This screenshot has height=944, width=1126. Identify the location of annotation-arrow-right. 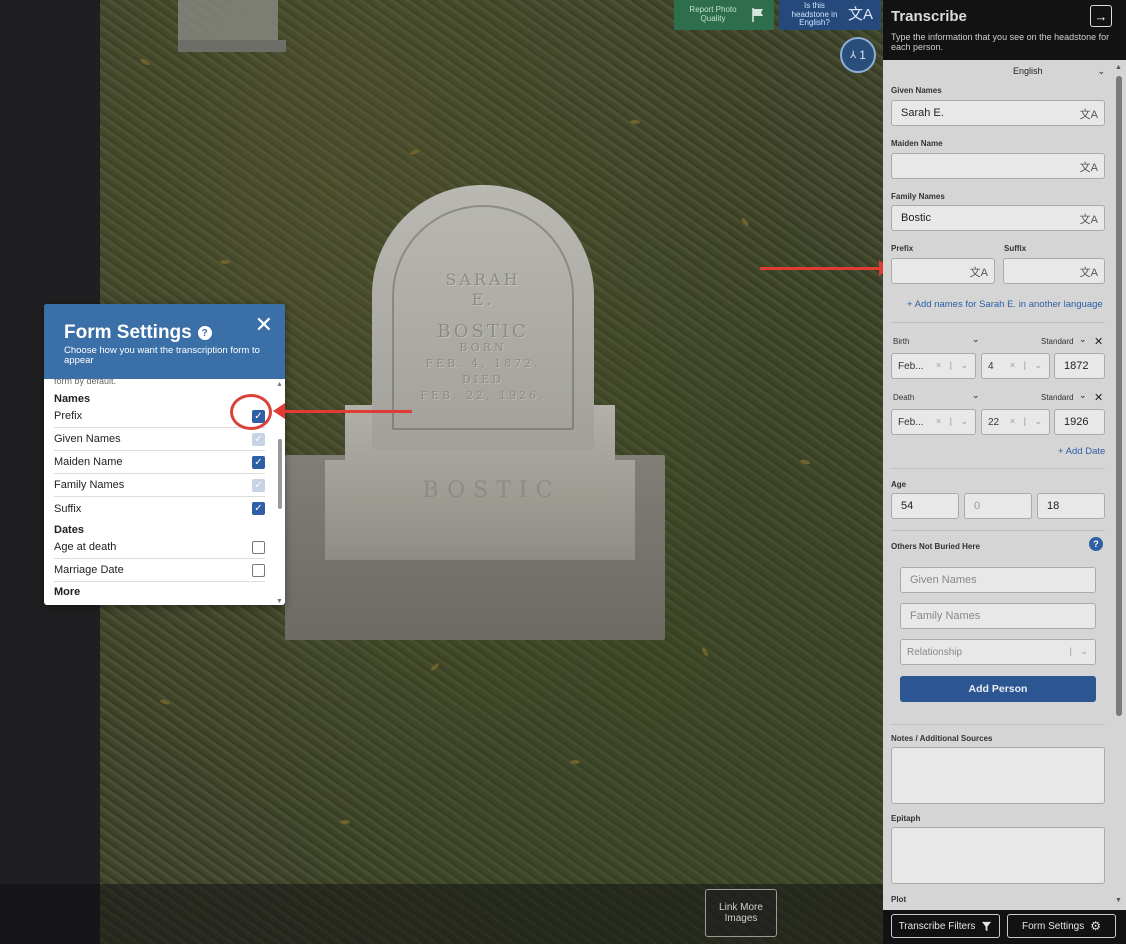
(820, 268).